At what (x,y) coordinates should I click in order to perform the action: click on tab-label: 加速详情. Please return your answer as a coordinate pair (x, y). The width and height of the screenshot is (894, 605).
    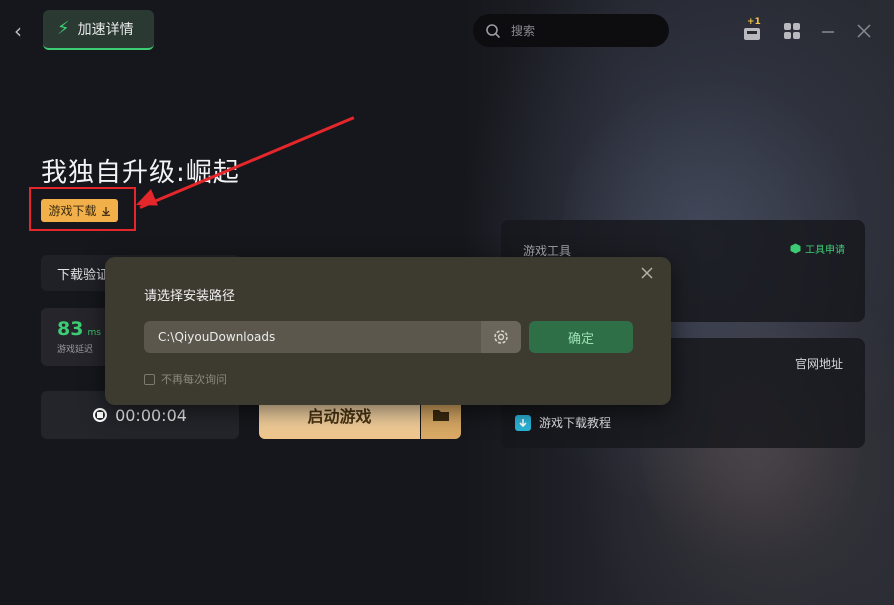
    Looking at the image, I should click on (105, 30).